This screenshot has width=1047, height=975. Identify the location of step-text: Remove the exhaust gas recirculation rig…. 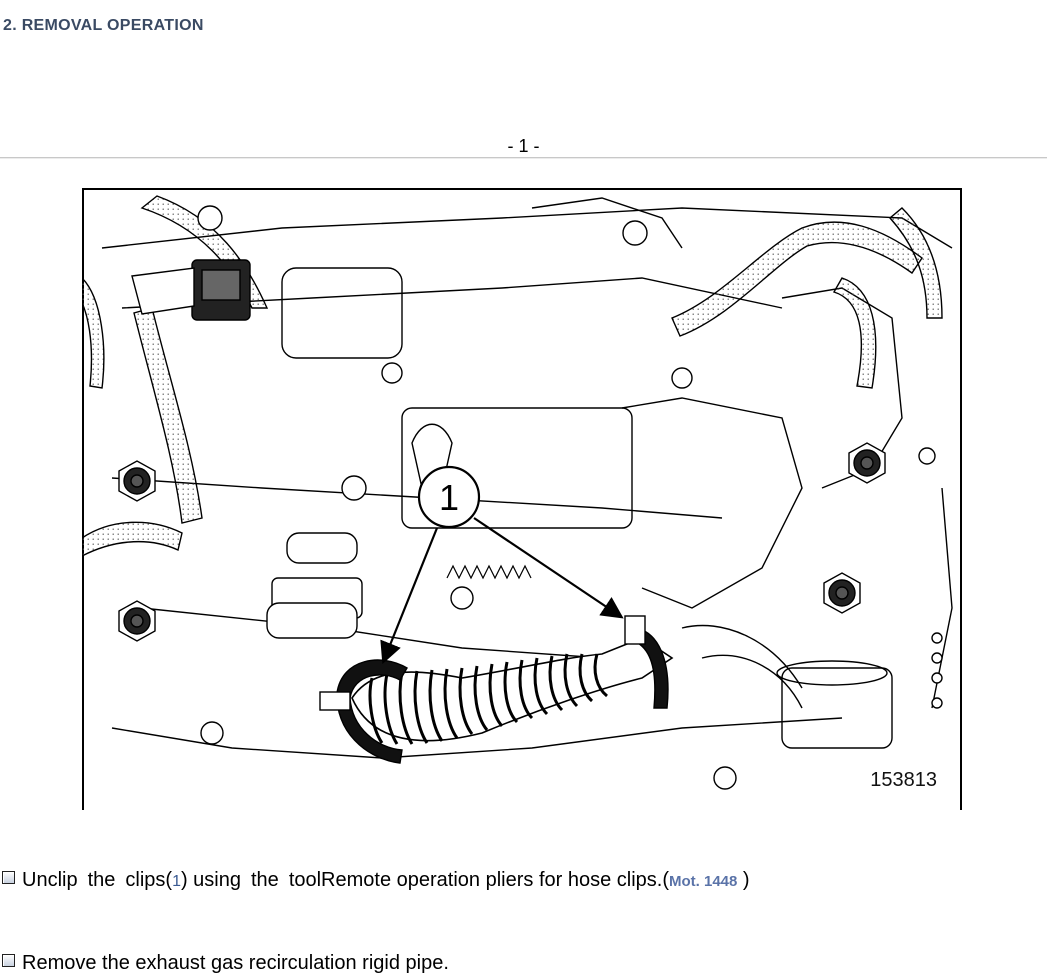
(235, 963).